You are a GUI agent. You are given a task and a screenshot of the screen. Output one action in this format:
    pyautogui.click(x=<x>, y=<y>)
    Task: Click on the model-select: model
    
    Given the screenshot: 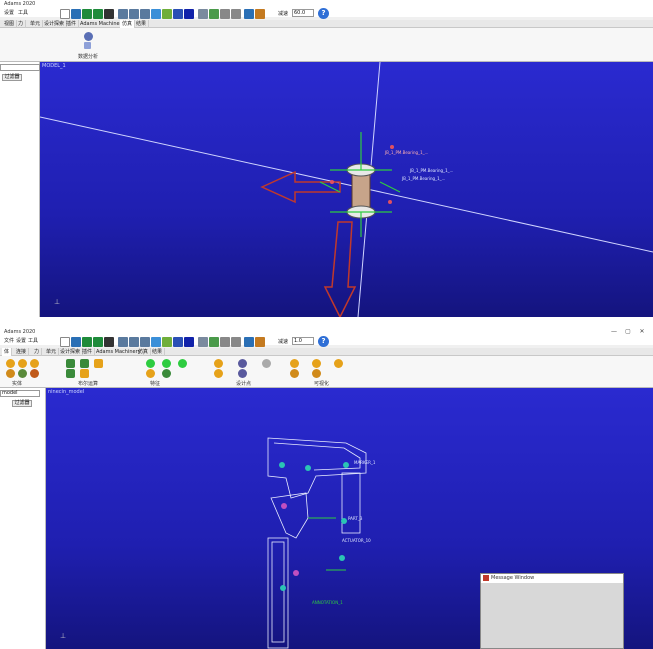 What is the action you would take?
    pyautogui.click(x=20, y=393)
    